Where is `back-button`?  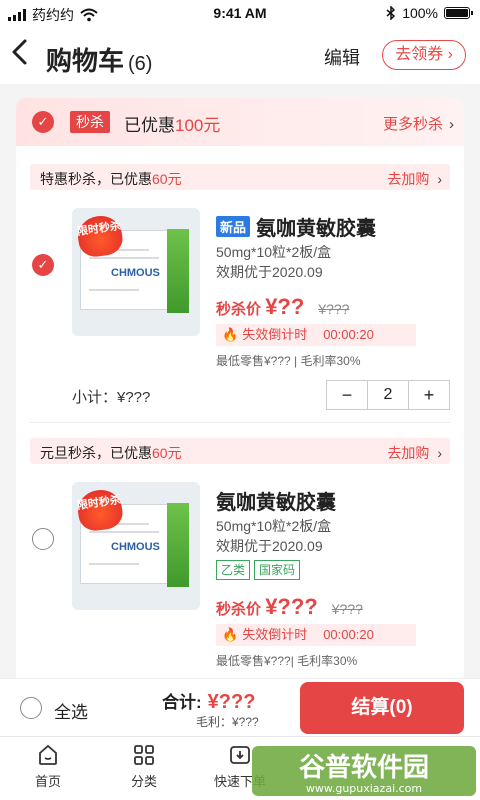 back-button is located at coordinates (20, 56).